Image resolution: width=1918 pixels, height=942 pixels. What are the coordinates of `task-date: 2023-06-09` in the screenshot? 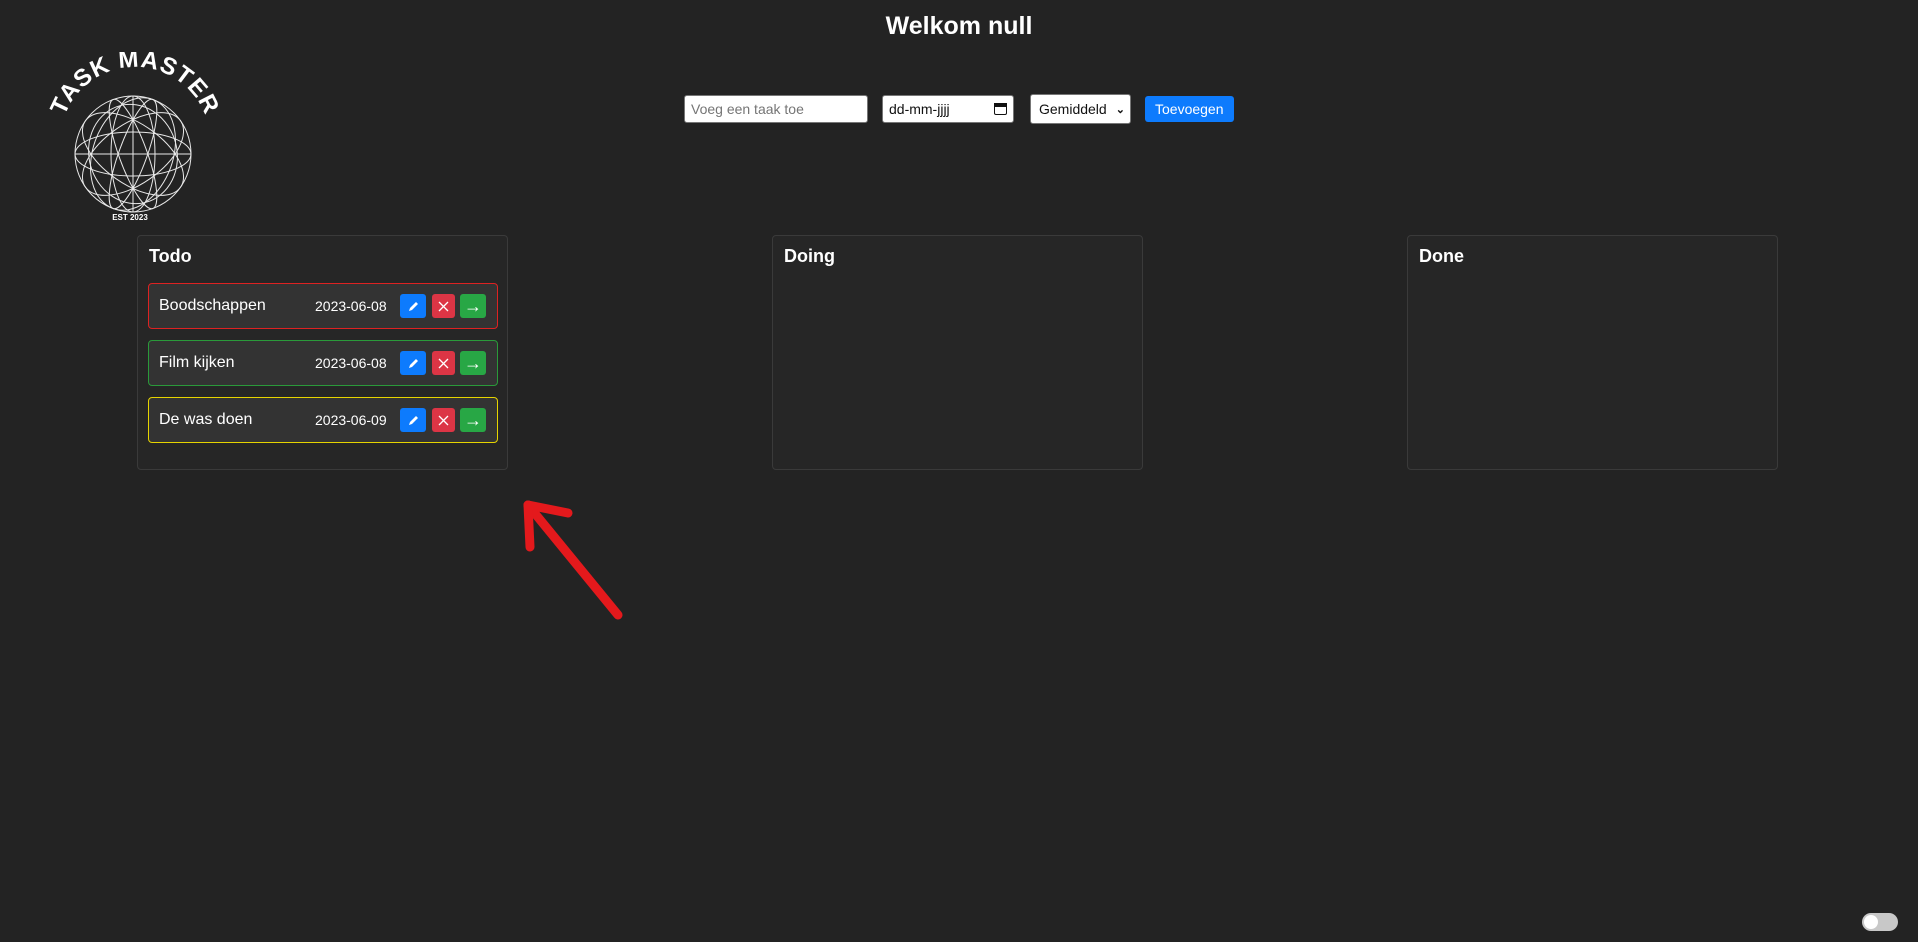 It's located at (351, 420).